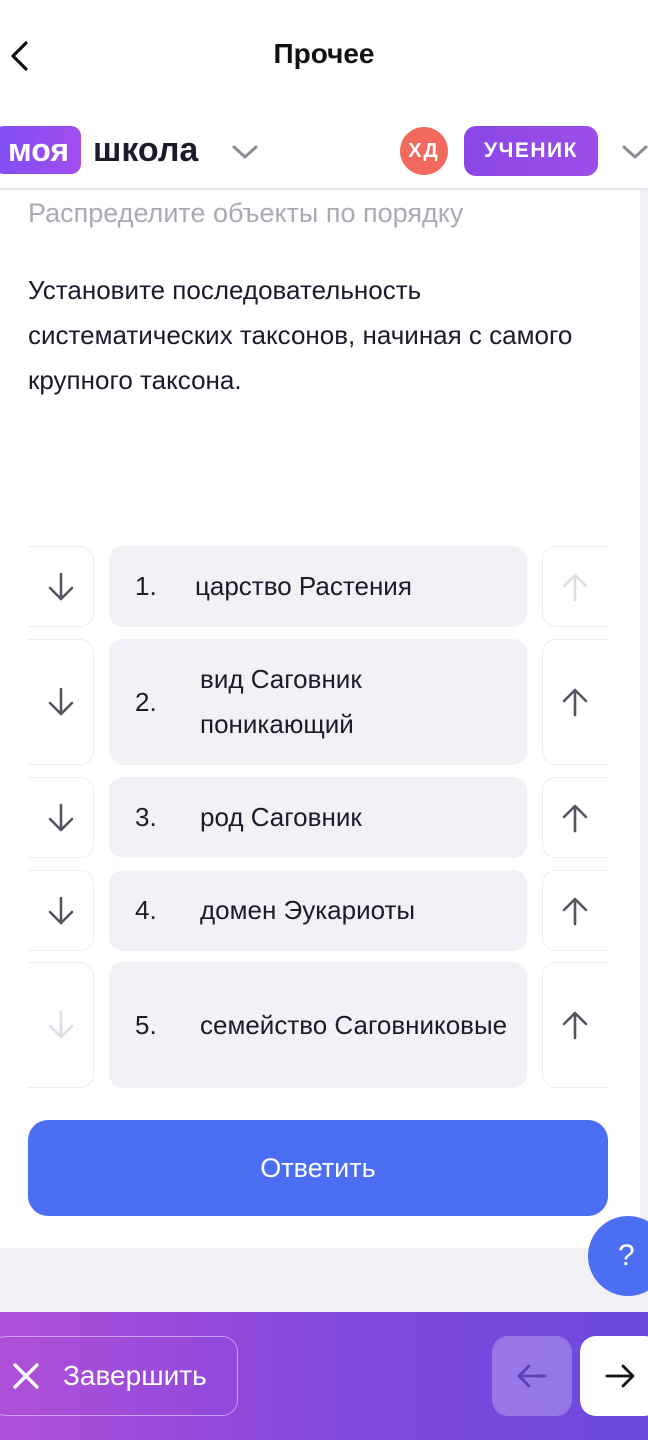 The width and height of the screenshot is (648, 1440). I want to click on next-button, so click(614, 1376).